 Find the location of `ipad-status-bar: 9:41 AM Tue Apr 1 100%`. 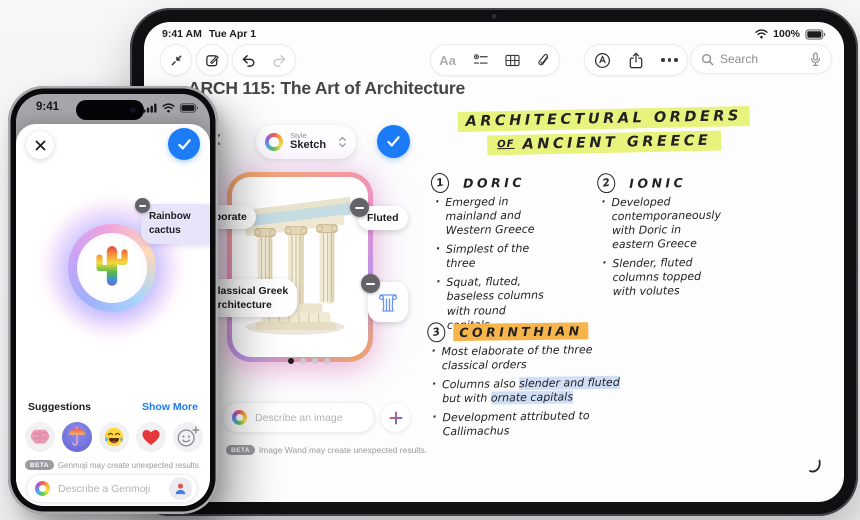

ipad-status-bar: 9:41 AM Tue Apr 1 100% is located at coordinates (494, 34).